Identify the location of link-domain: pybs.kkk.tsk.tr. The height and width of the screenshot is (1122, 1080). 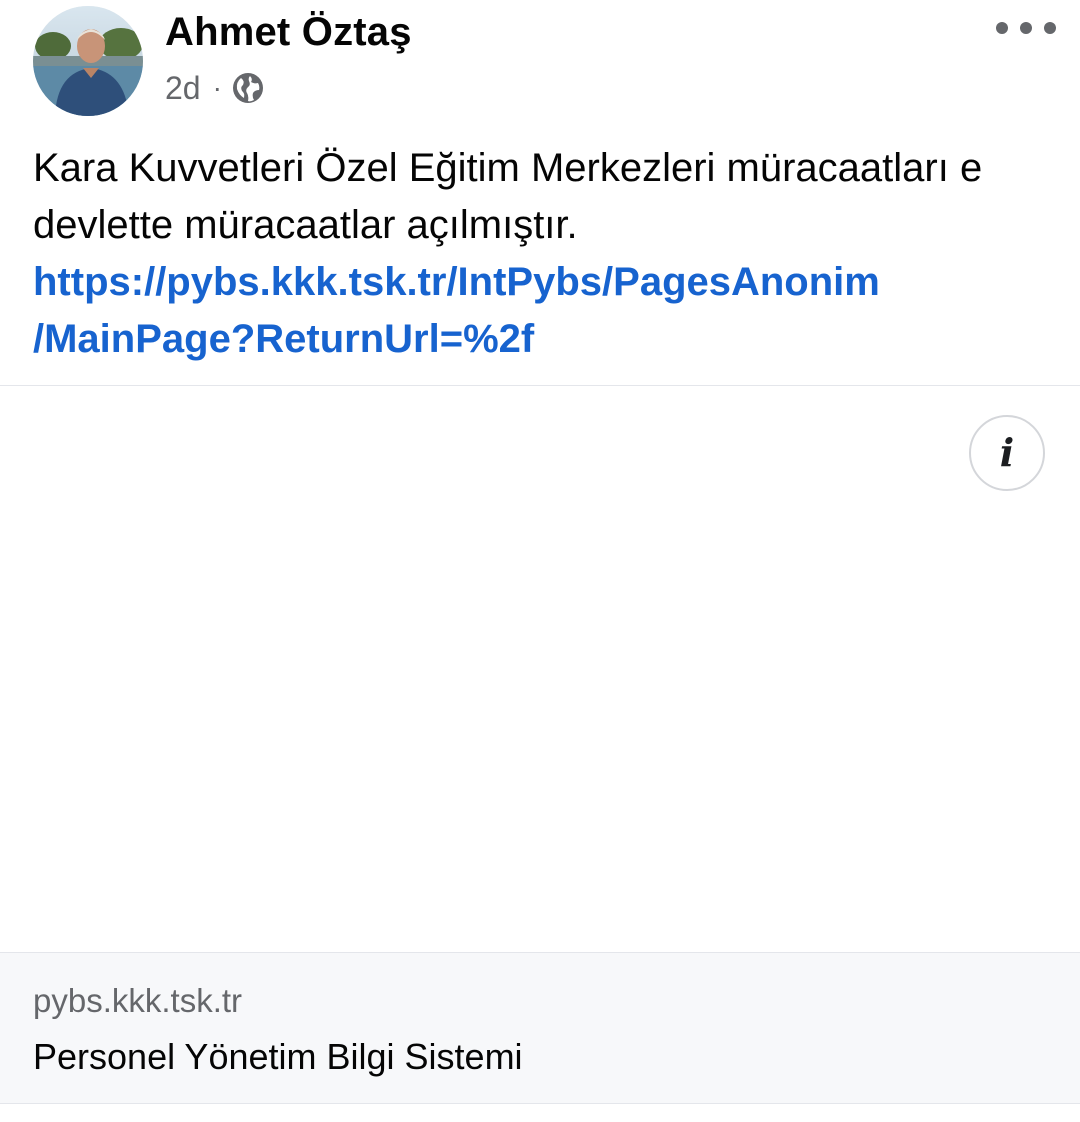
(138, 1000).